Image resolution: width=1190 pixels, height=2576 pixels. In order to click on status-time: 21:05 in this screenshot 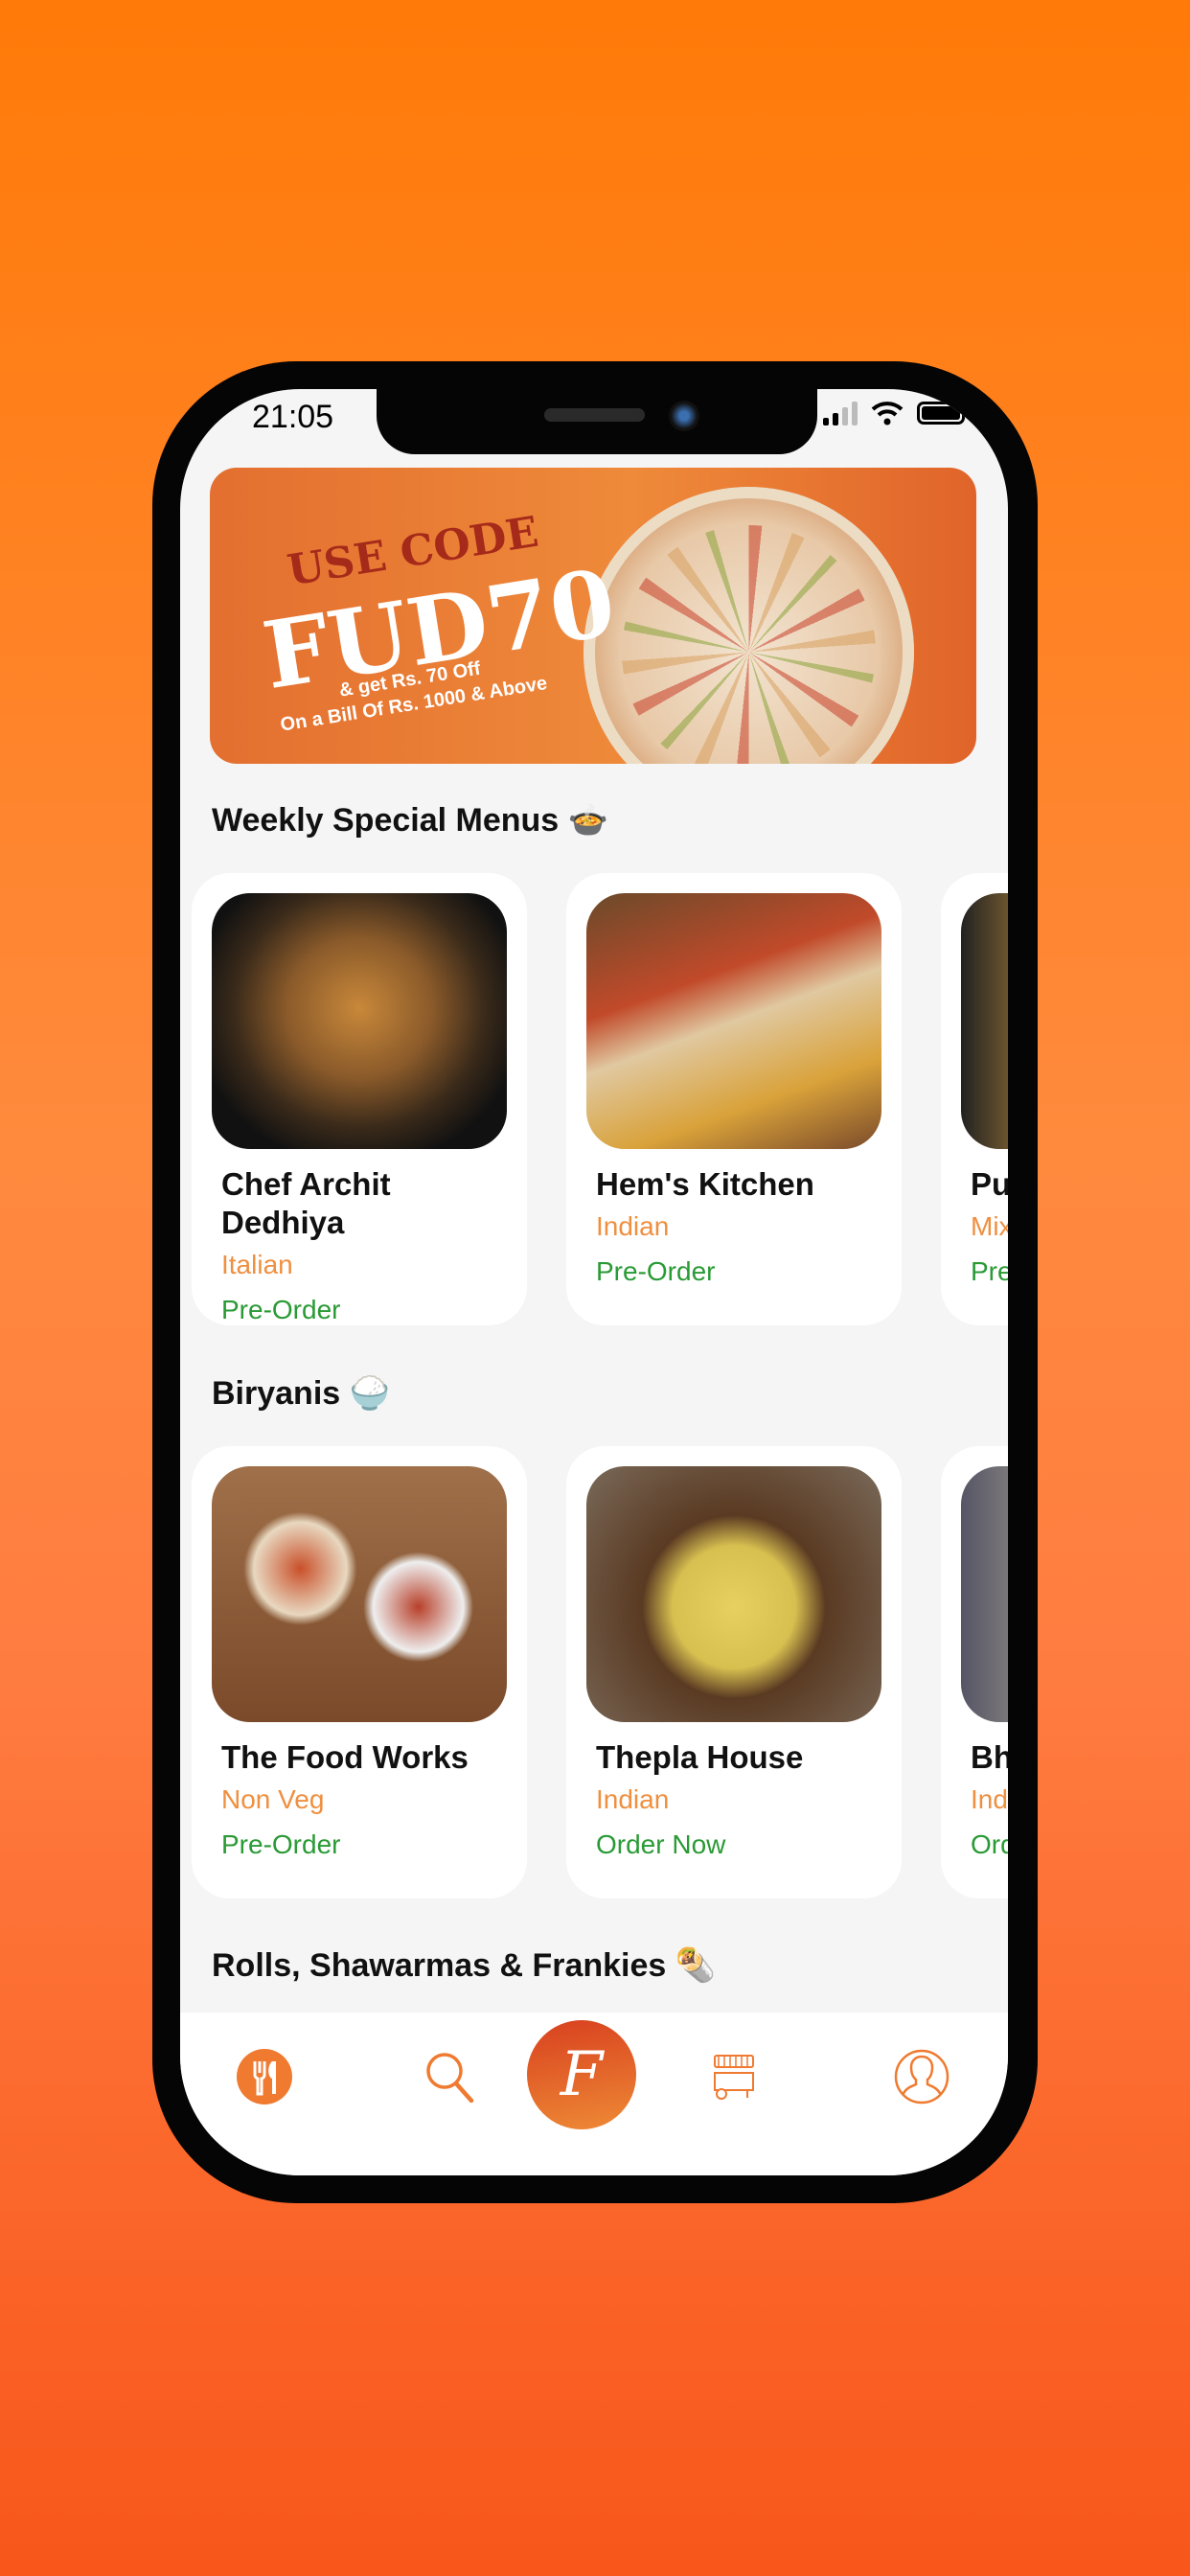, I will do `click(293, 417)`.